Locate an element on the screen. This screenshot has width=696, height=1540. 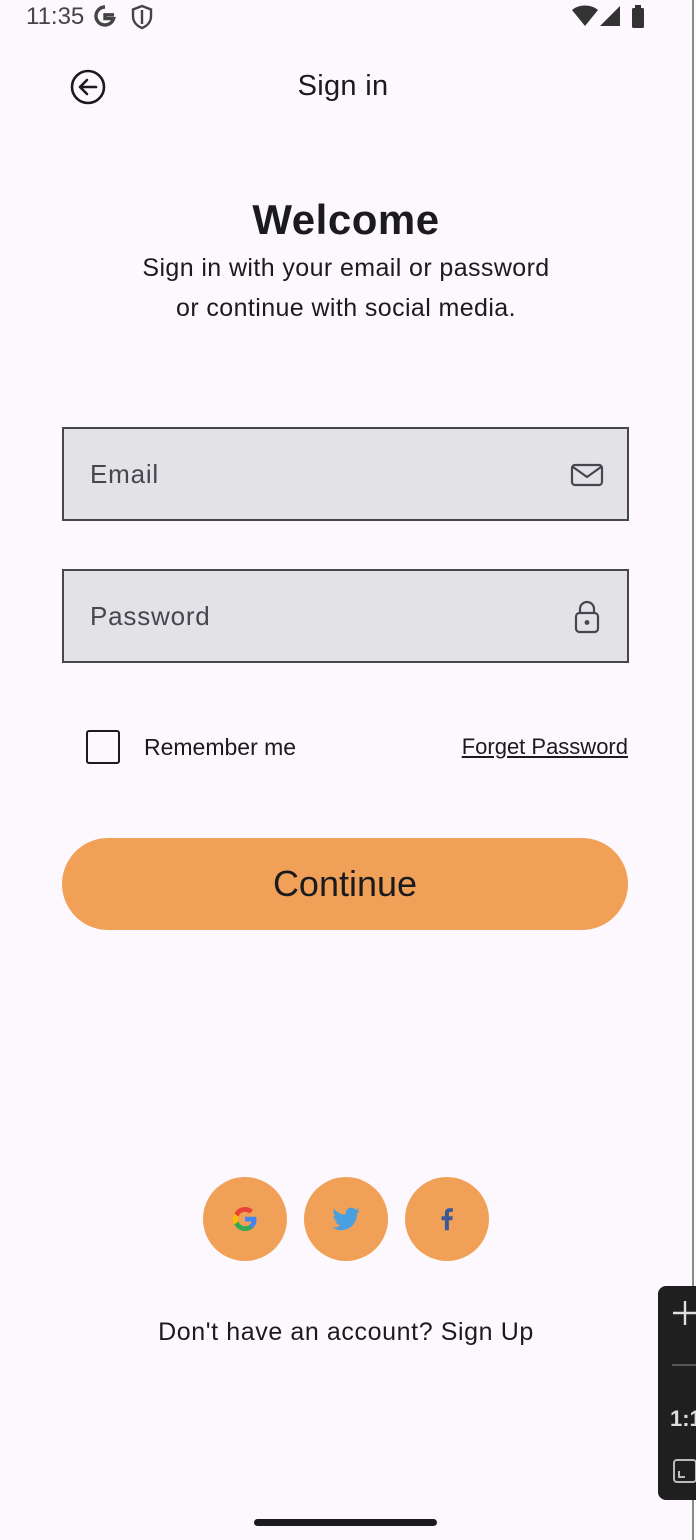
email-placeholder: Email is located at coordinates (125, 474).